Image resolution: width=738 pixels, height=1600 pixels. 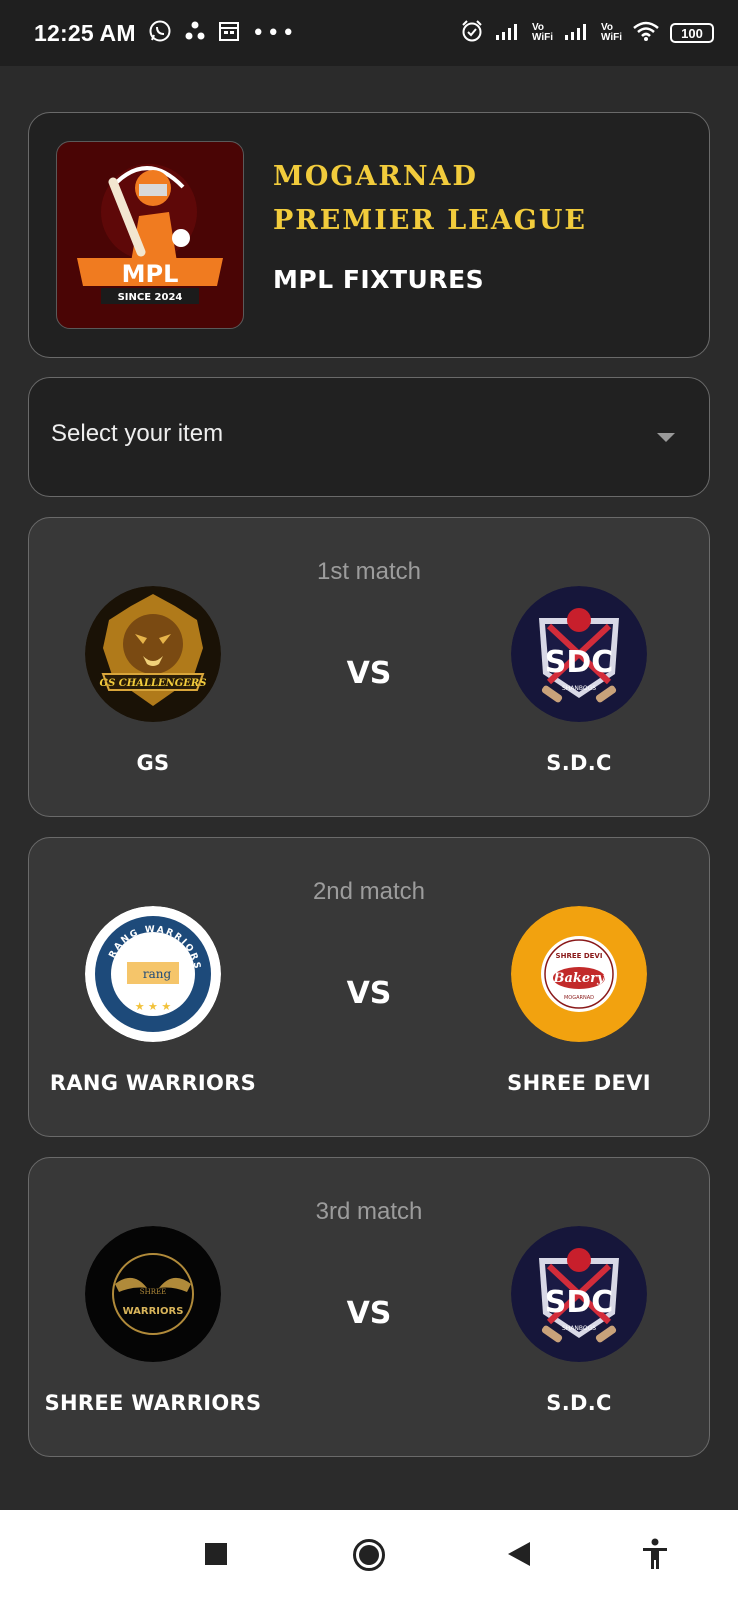 What do you see at coordinates (85, 32) in the screenshot?
I see `status-time: 12:25 AM` at bounding box center [85, 32].